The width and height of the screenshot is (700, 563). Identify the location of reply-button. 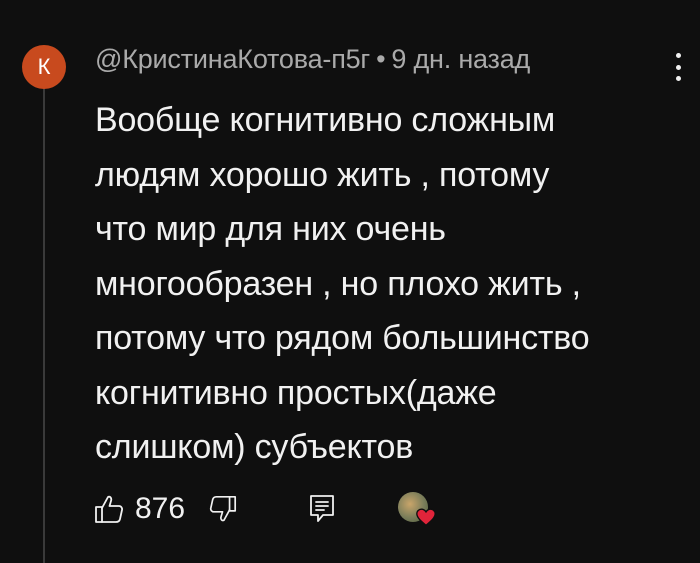
(322, 509).